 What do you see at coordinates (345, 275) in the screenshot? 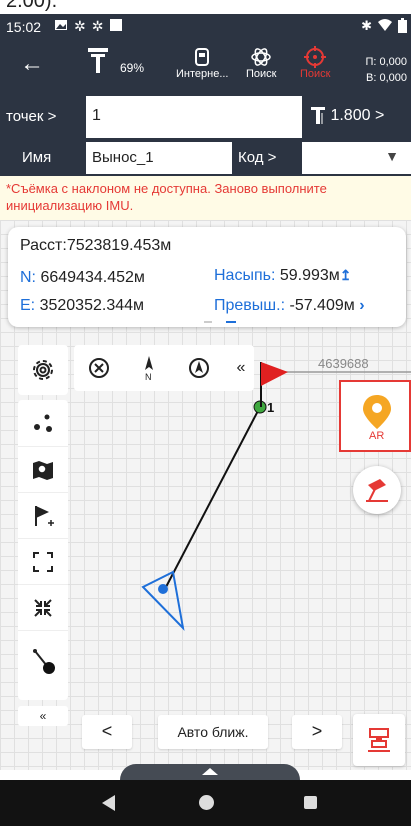
I see `fill-up-arrow-icon: ↥` at bounding box center [345, 275].